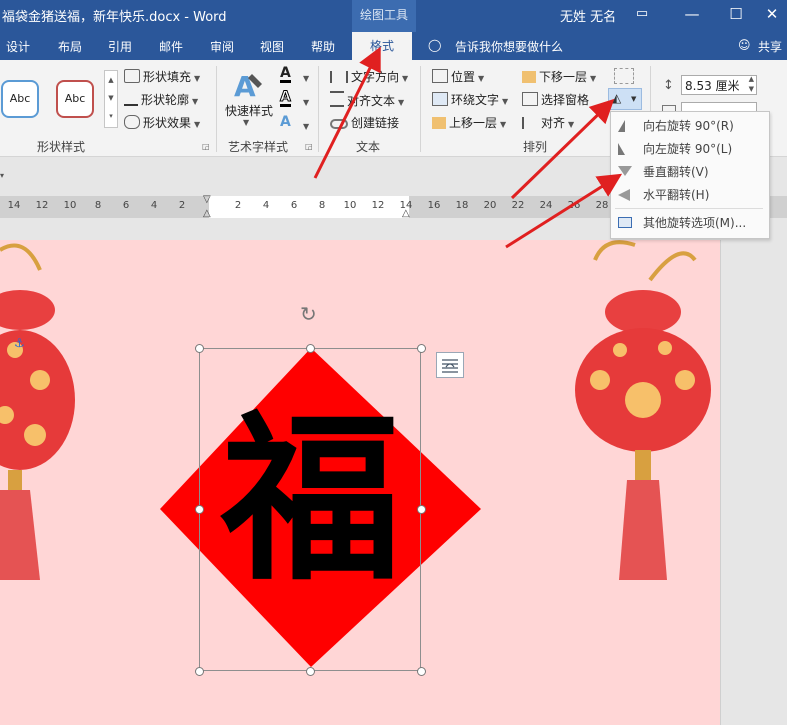 This screenshot has width=787, height=725. I want to click on menu-item-rotate-right: 向右旋转 90°(R), so click(689, 126).